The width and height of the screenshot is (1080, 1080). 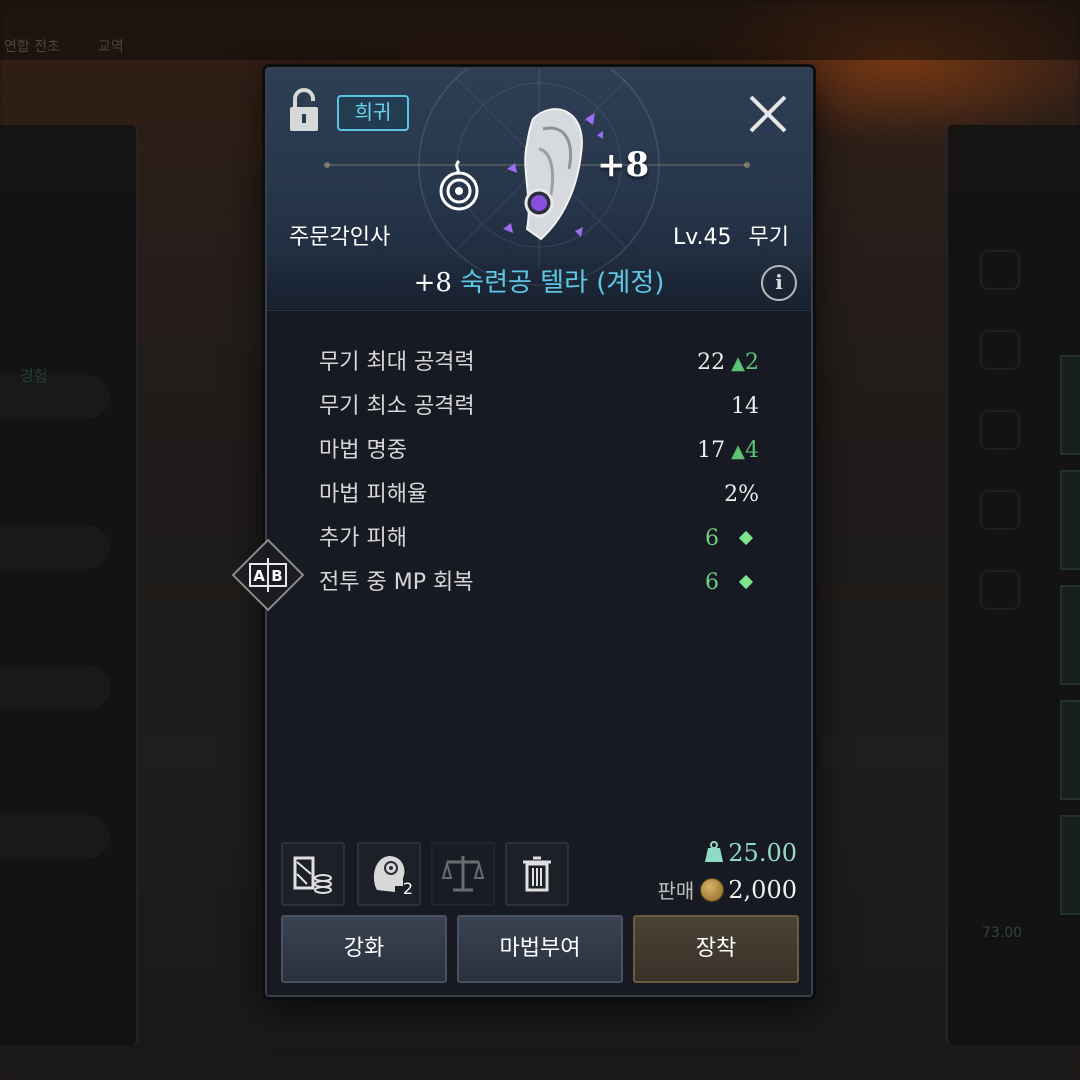 I want to click on stat-delta: 4, so click(x=752, y=450).